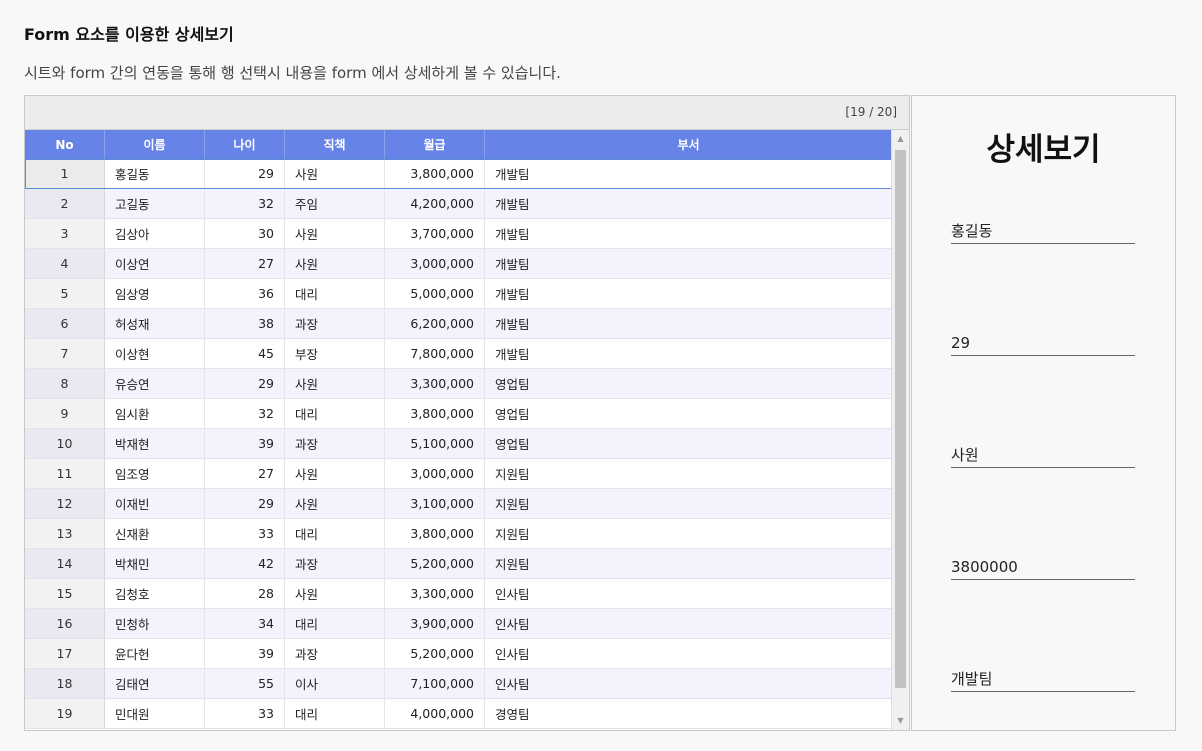 Image resolution: width=1202 pixels, height=751 pixels. What do you see at coordinates (155, 623) in the screenshot?
I see `cell-name: 민청하` at bounding box center [155, 623].